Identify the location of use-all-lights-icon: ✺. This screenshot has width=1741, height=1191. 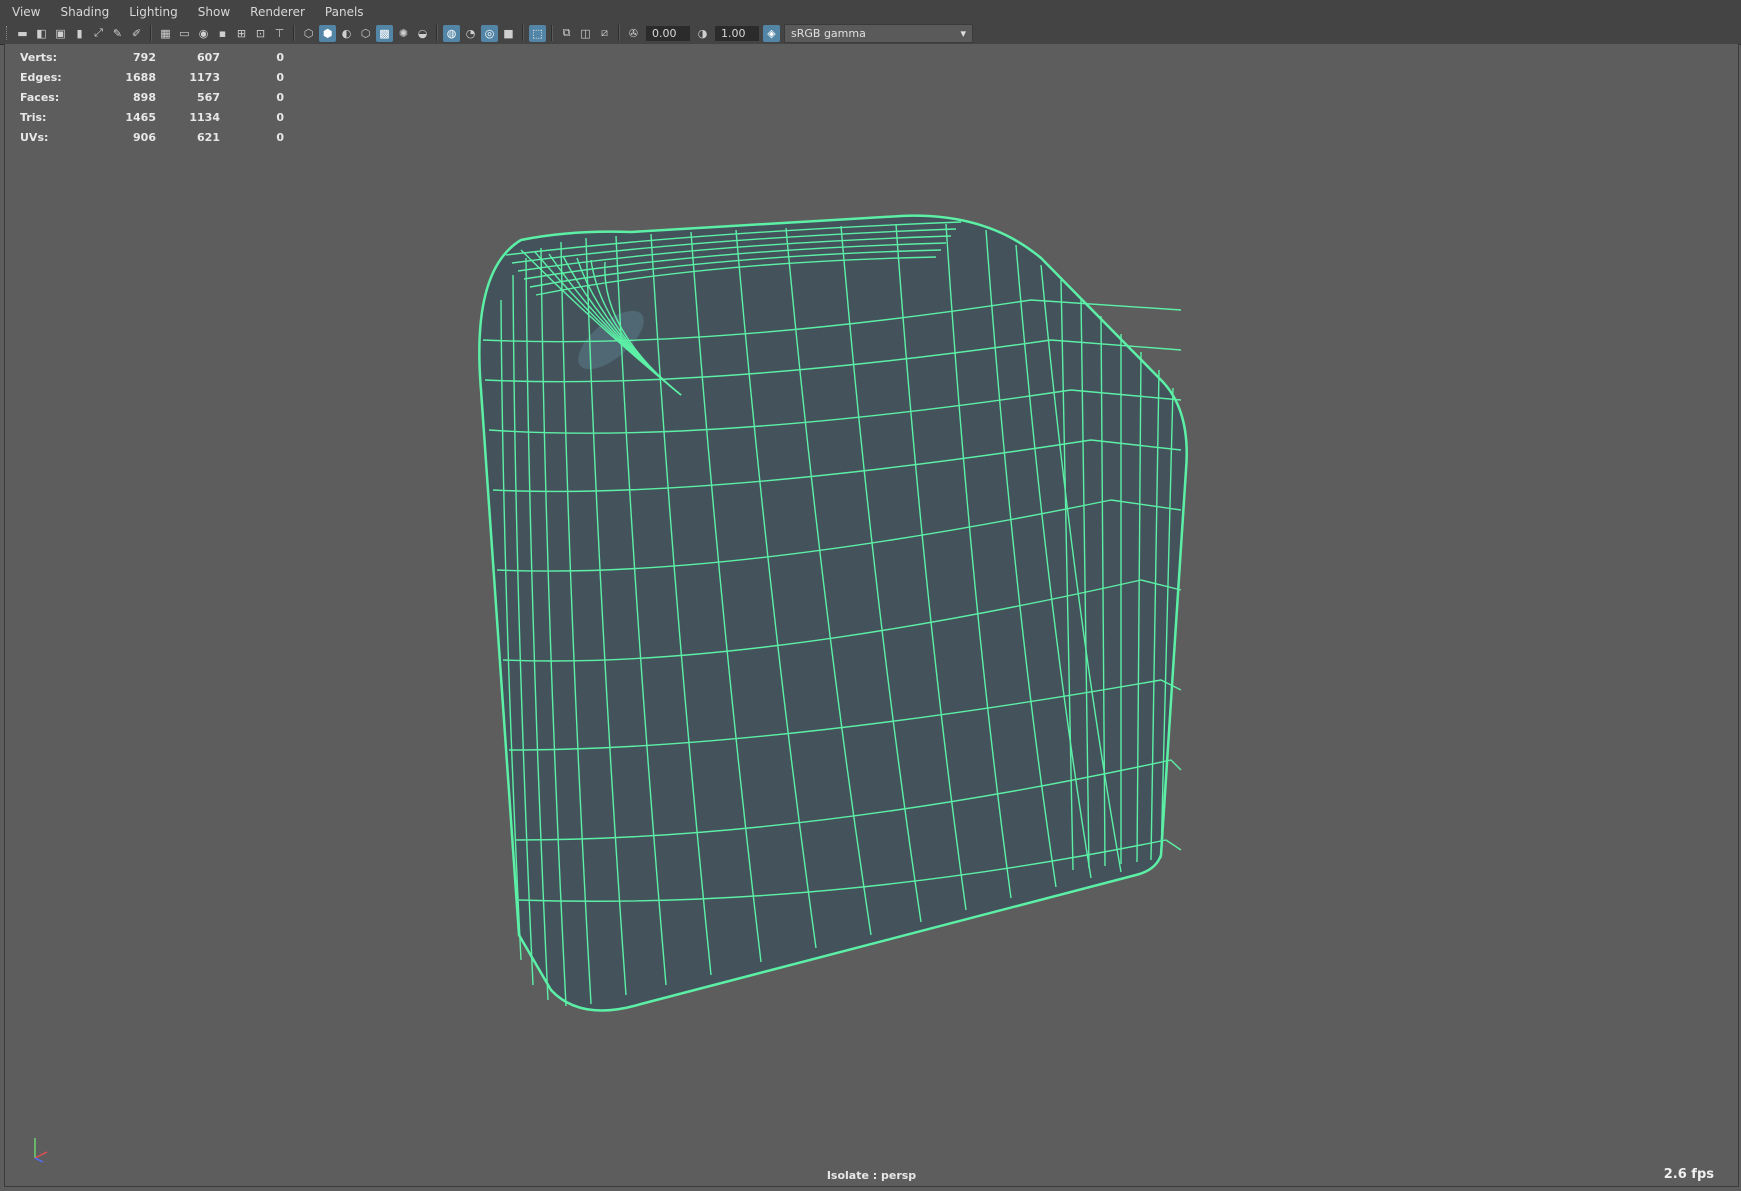
(403, 33).